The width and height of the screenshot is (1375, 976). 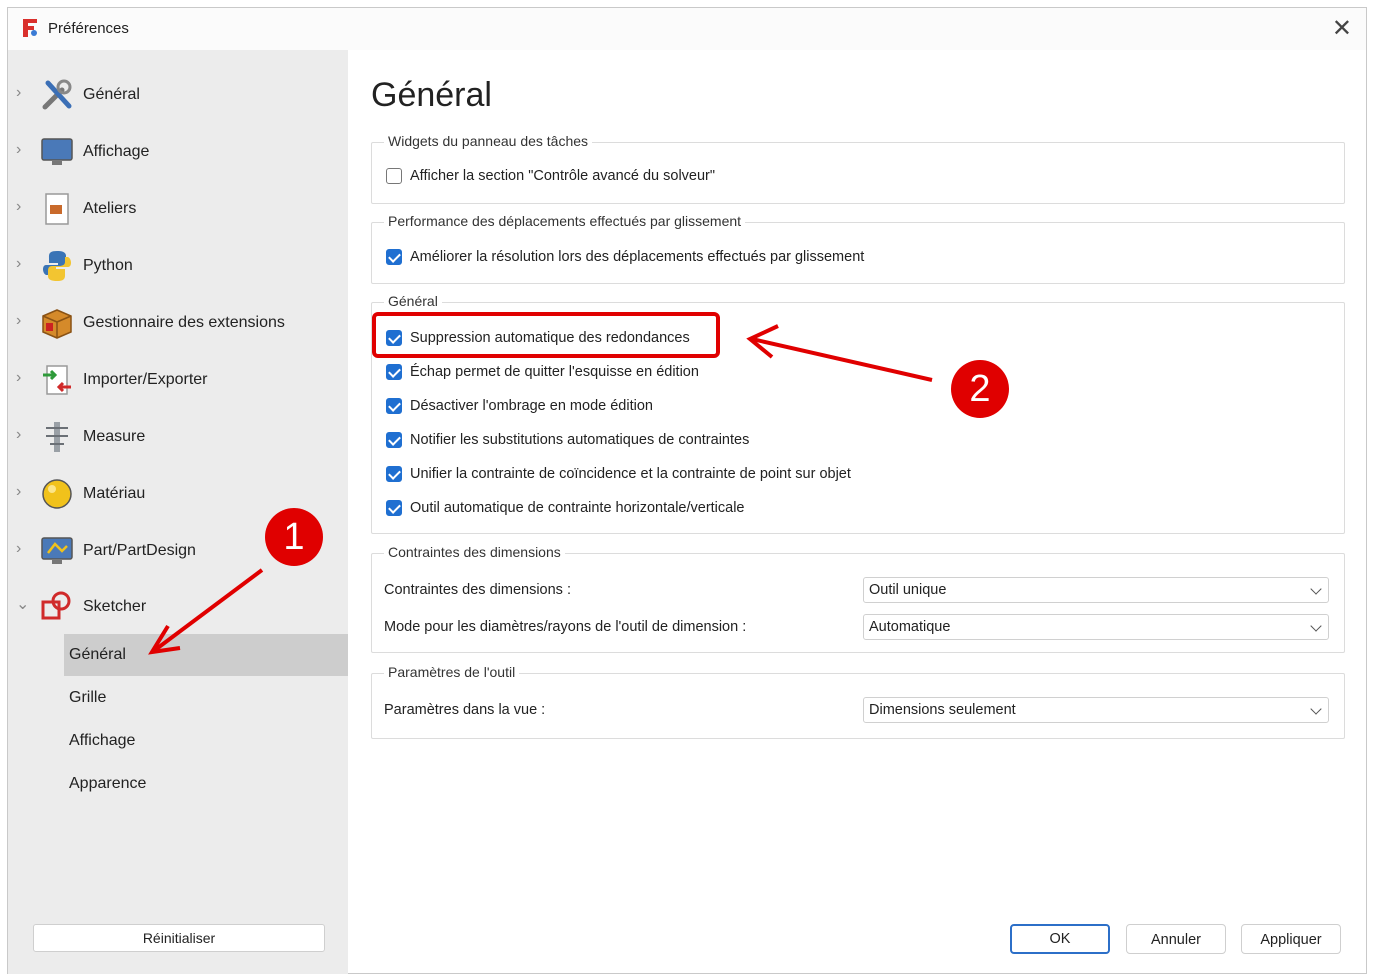 What do you see at coordinates (980, 389) in the screenshot?
I see `annotation-badge-2: 2` at bounding box center [980, 389].